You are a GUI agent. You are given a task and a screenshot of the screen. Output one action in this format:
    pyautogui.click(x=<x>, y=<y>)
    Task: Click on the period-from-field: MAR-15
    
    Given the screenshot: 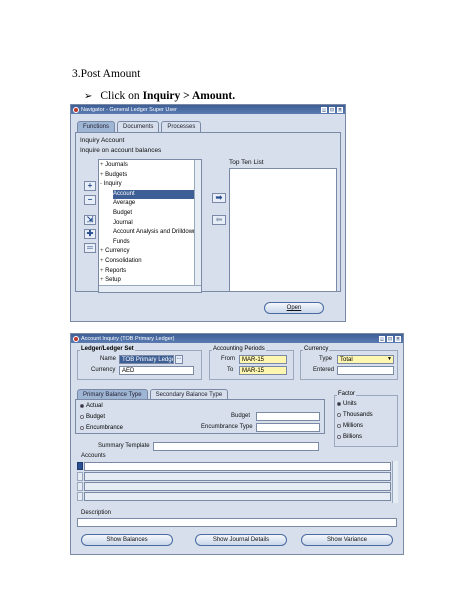 What is the action you would take?
    pyautogui.click(x=263, y=359)
    